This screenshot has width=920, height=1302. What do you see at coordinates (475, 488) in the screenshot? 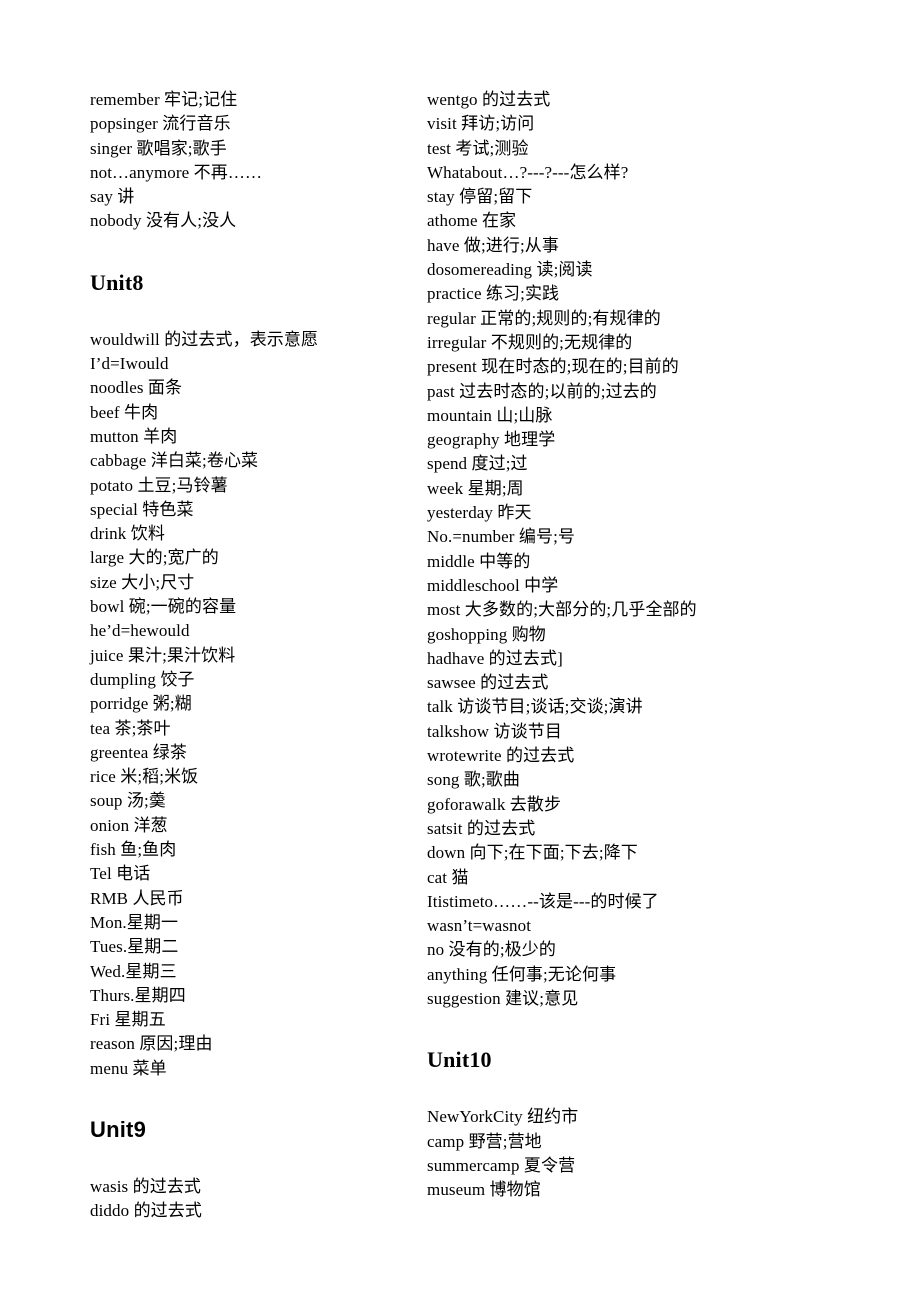
I see `vocabulary-entry: week 星期;周` at bounding box center [475, 488].